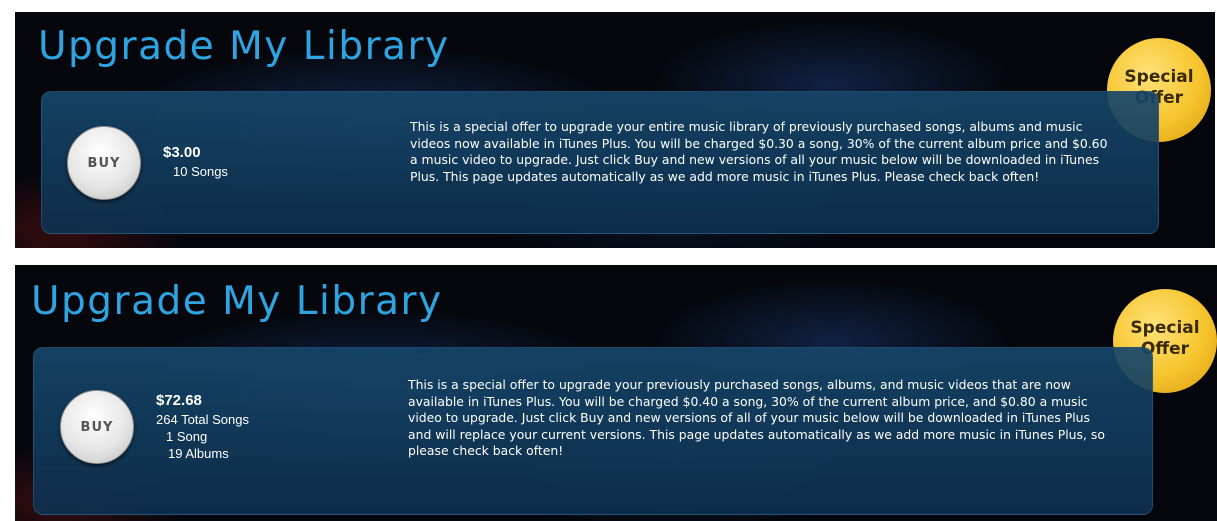 This screenshot has height=521, width=1217. Describe the element at coordinates (179, 400) in the screenshot. I see `price: $72.68` at that location.